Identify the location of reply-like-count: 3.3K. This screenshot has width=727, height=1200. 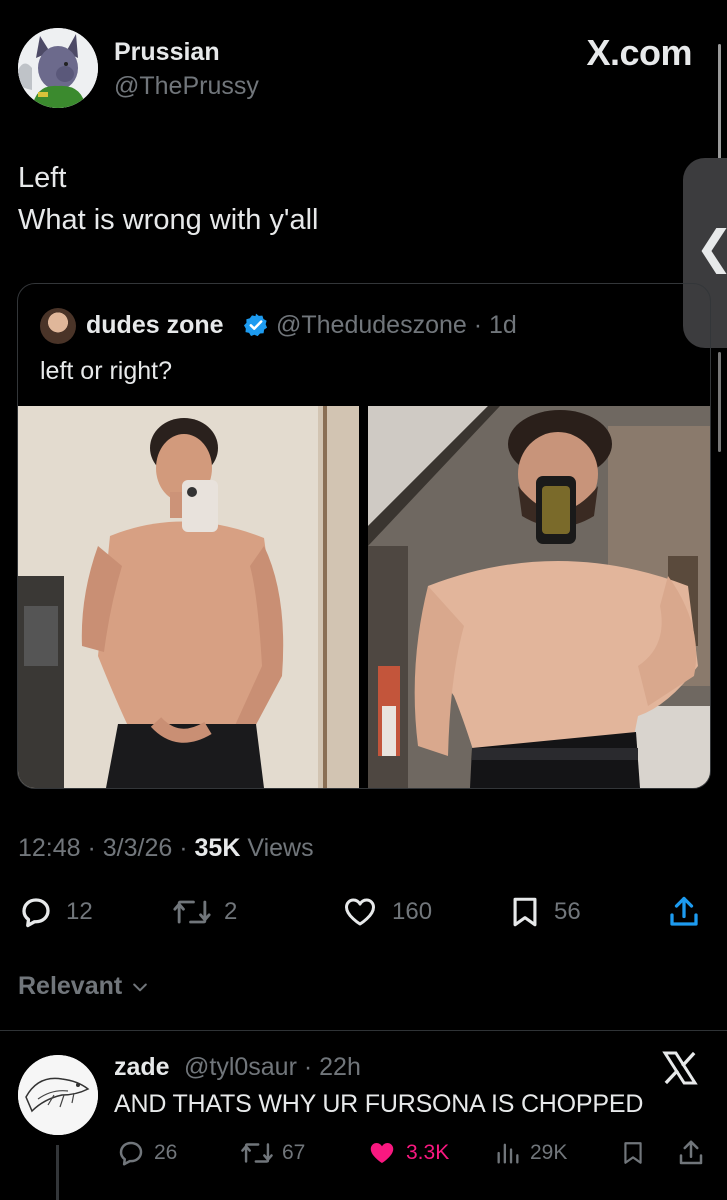
(428, 1152).